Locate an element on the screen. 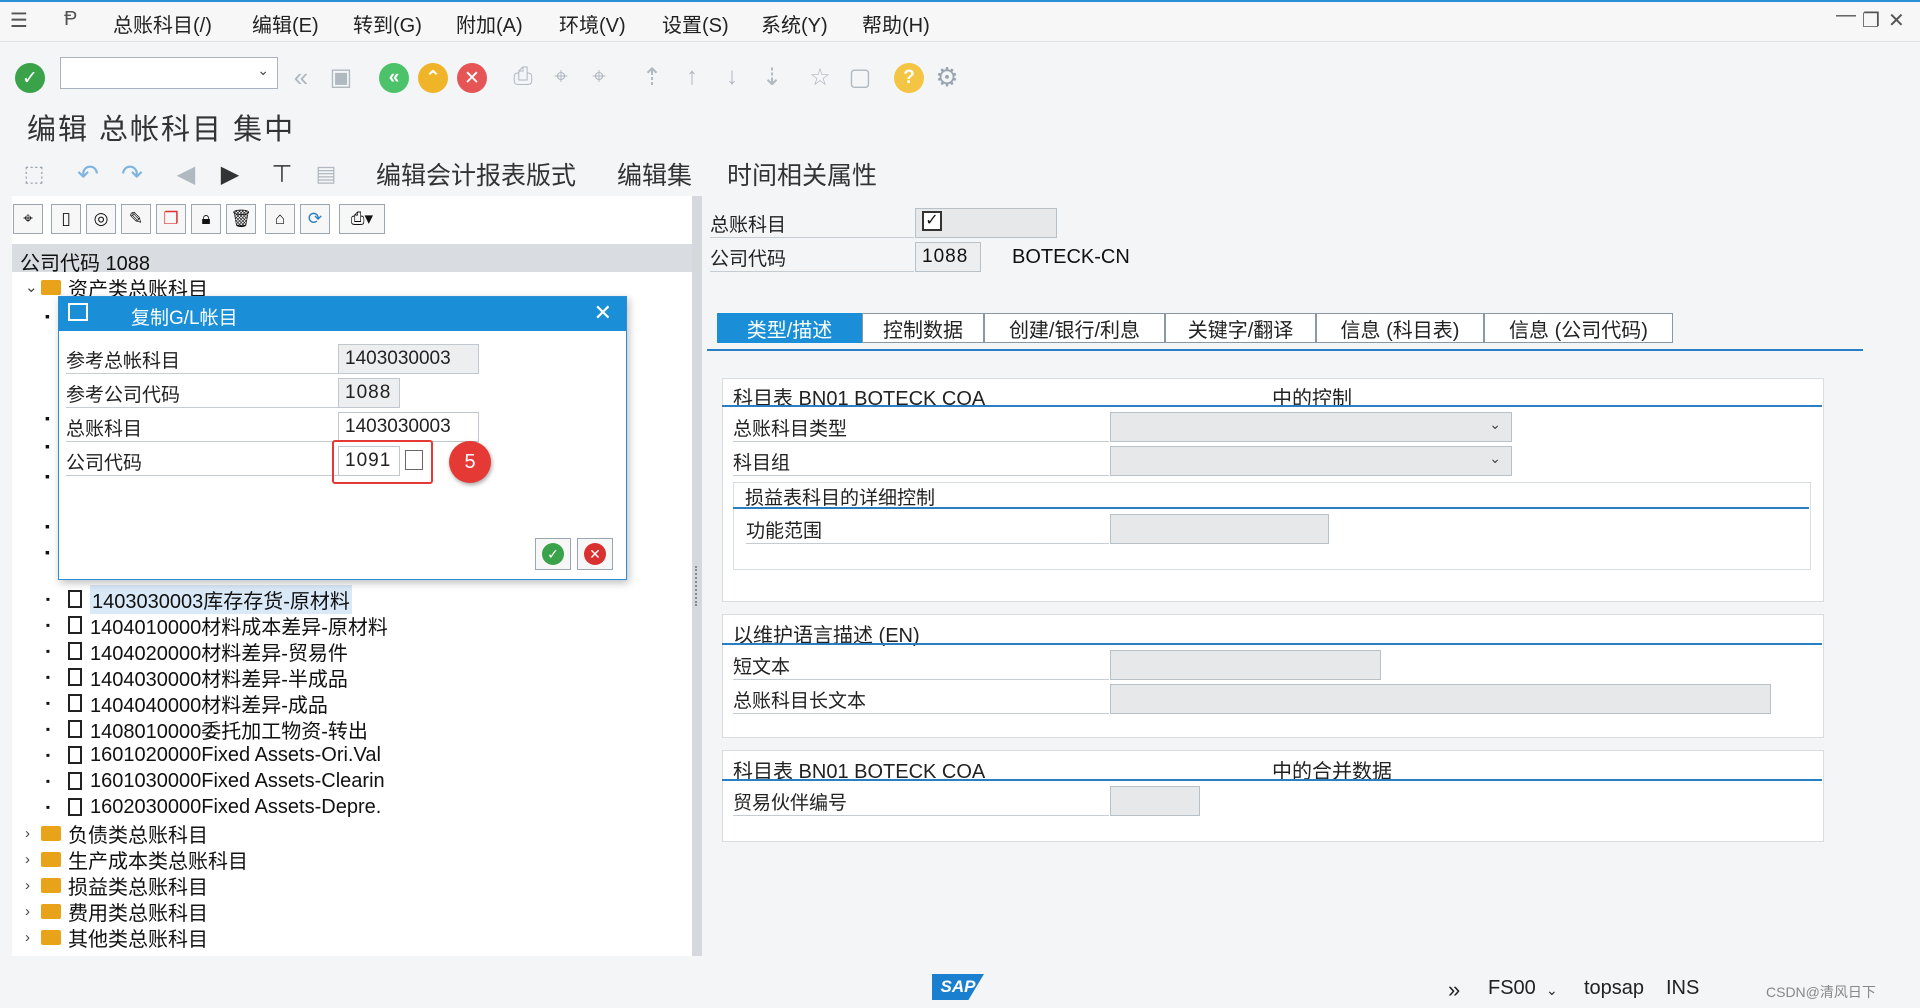 Image resolution: width=1920 pixels, height=1008 pixels. time-attributes-button: 时间相关属性 is located at coordinates (802, 174).